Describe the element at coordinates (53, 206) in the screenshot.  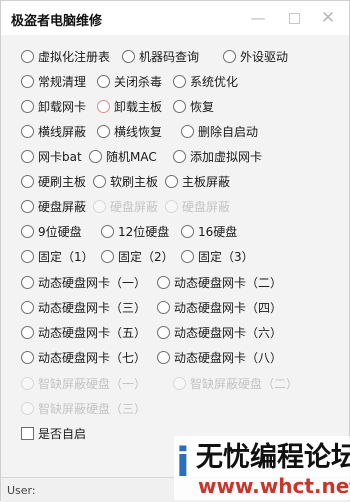
I see `option-disk-block: 硬盘屏蔽` at that location.